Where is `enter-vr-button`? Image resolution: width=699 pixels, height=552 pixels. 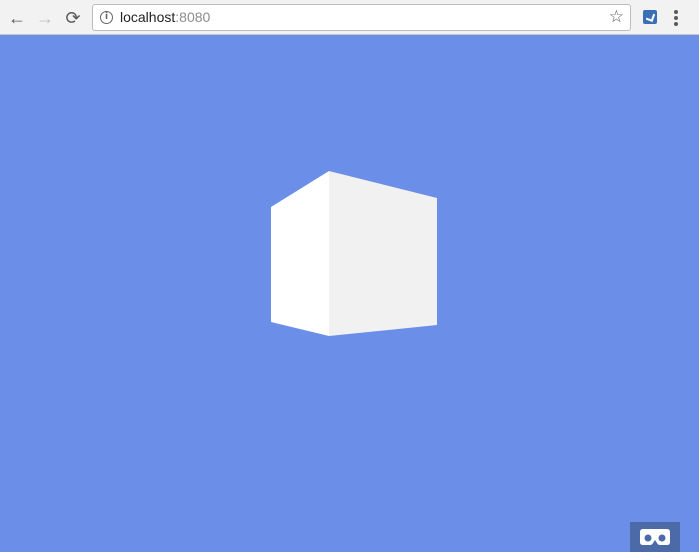 enter-vr-button is located at coordinates (655, 537).